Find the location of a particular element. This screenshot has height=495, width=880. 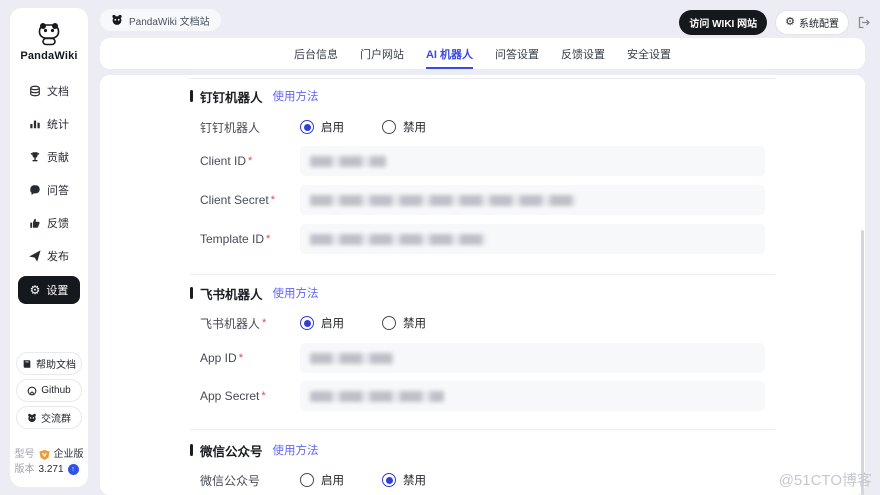

panda-mini-icon is located at coordinates (117, 19).